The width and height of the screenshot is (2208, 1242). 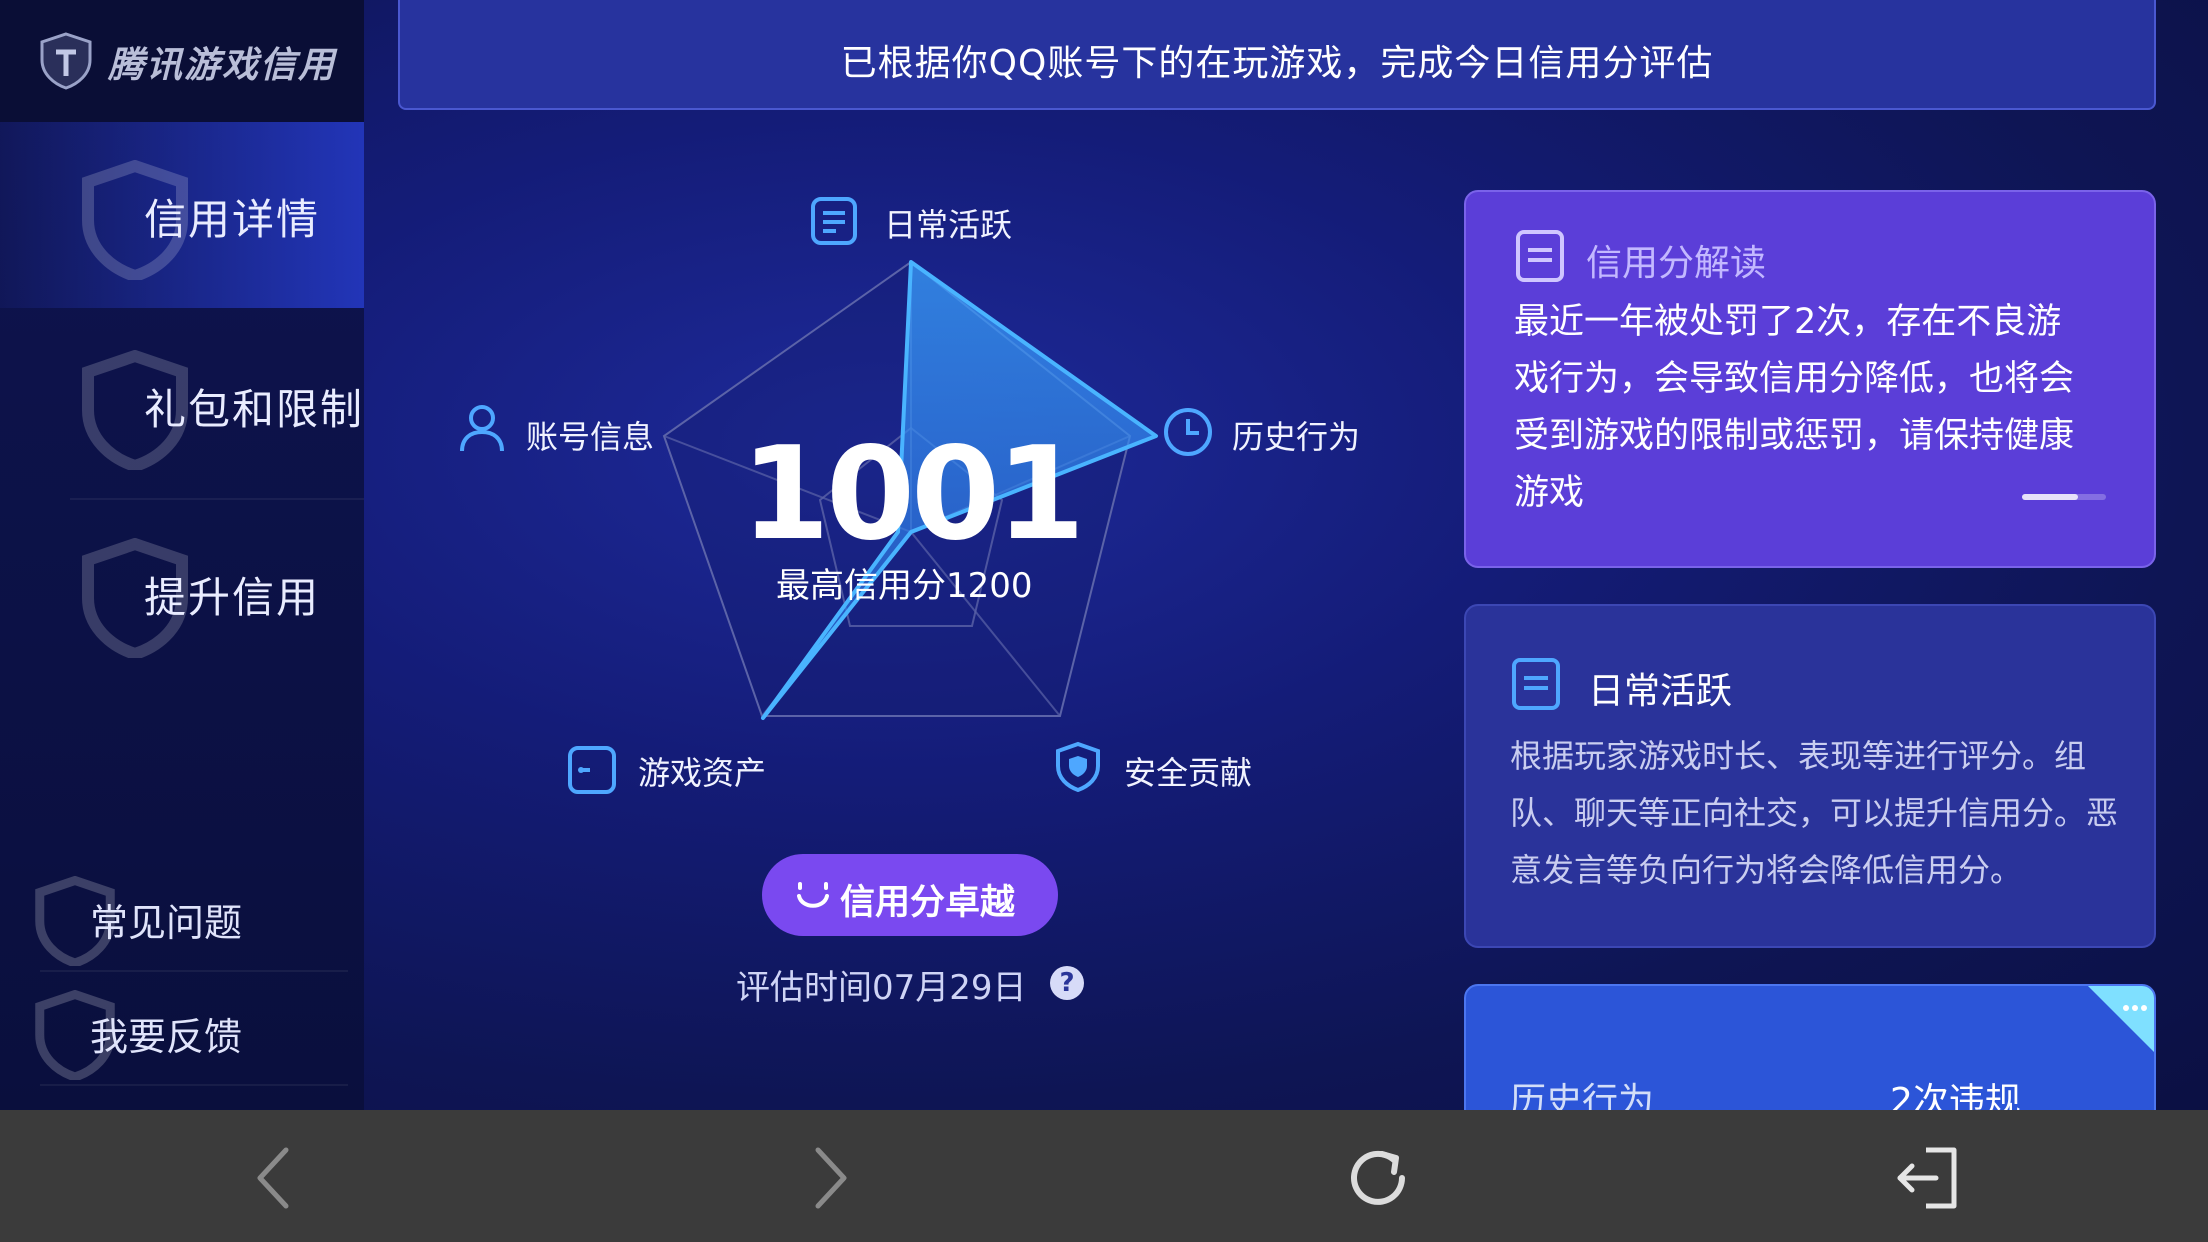 I want to click on evaluation-banner: 已根据你QQ账号下的在玩游戏，完成今日信用分评估, so click(x=1277, y=55).